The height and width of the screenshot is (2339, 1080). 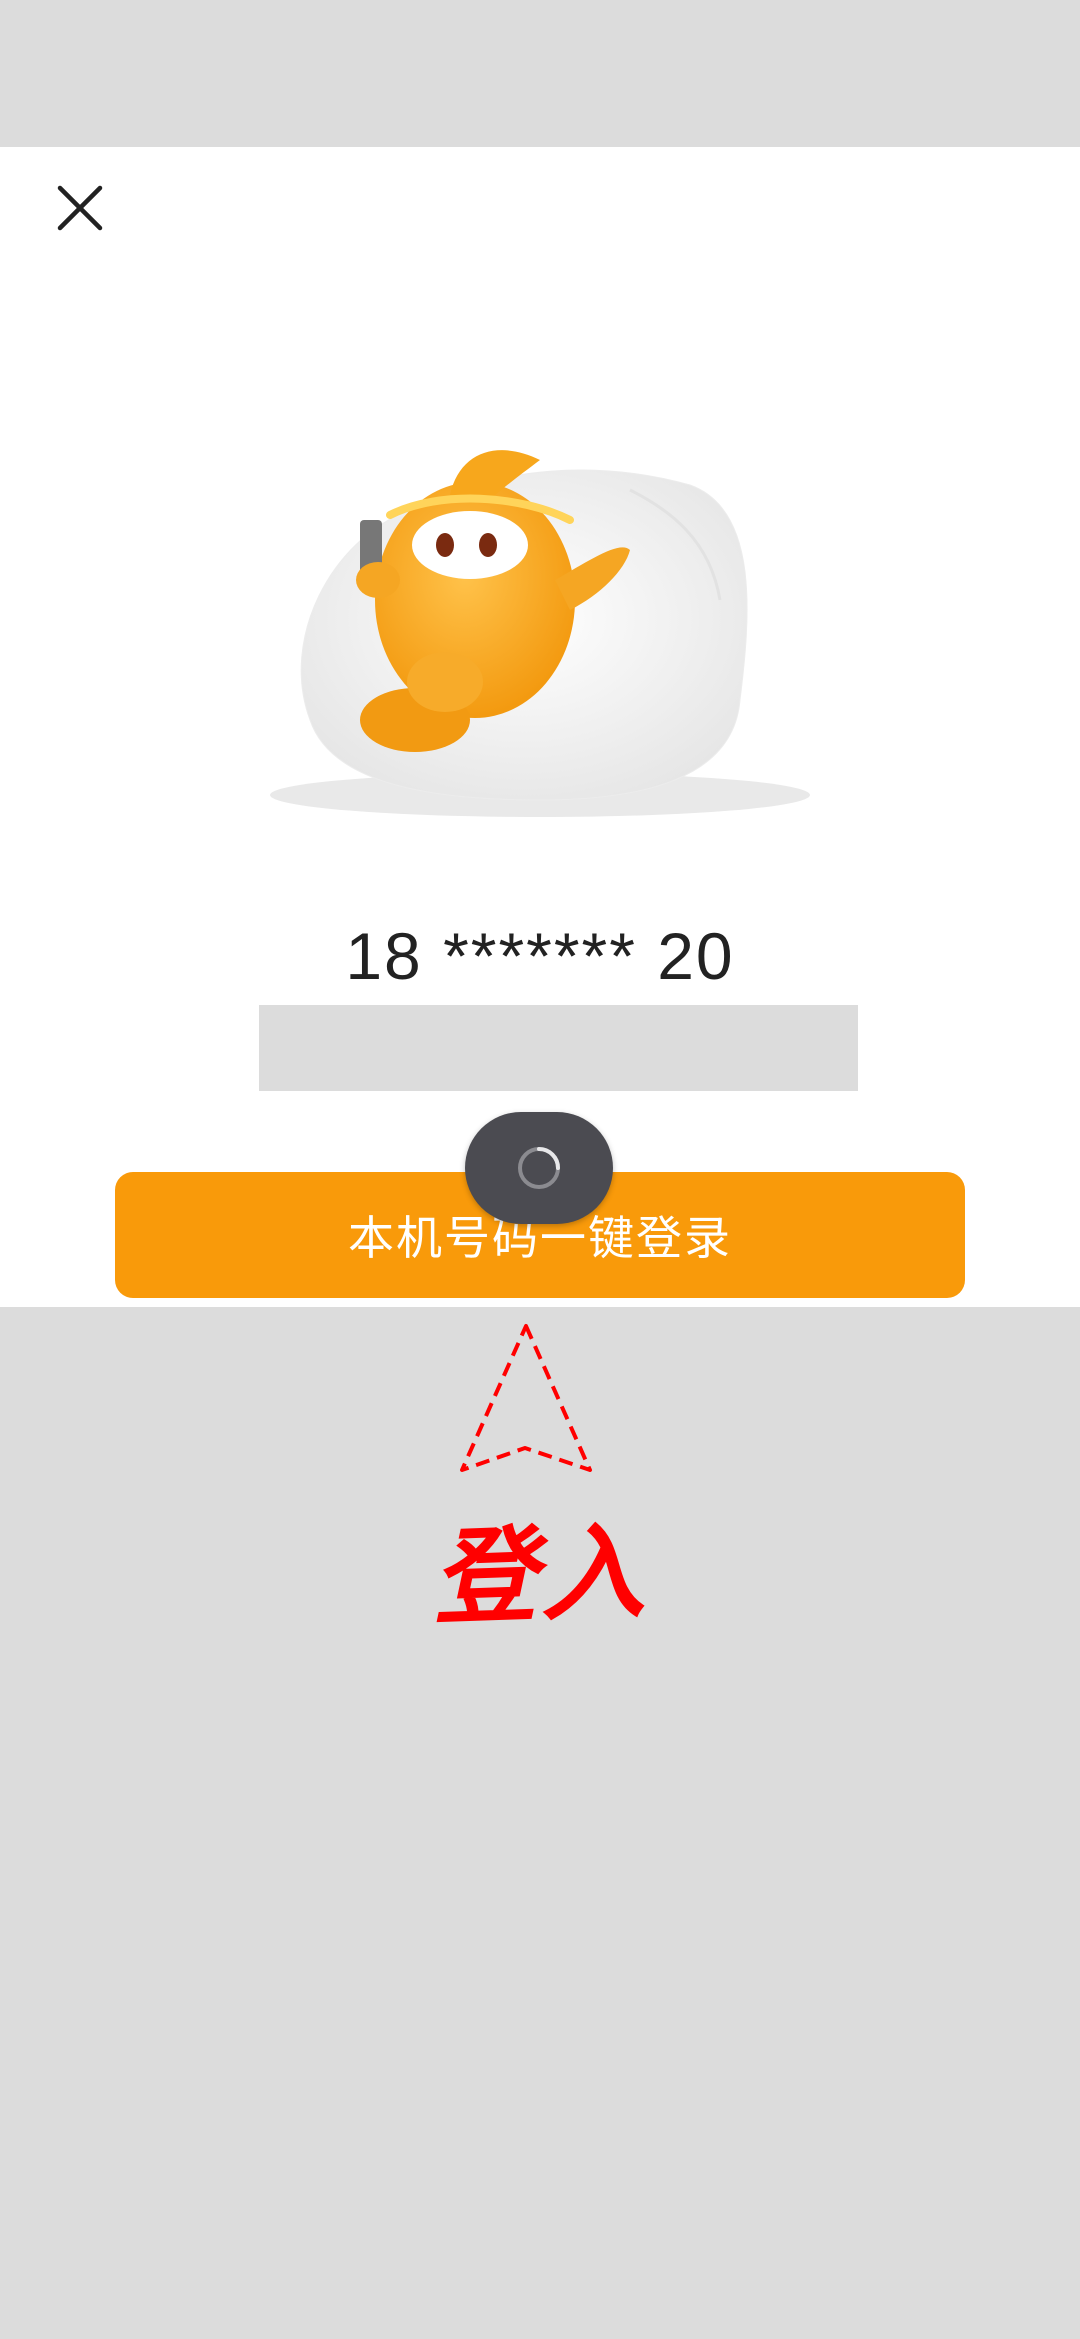 I want to click on mascot-illustration, so click(x=540, y=633).